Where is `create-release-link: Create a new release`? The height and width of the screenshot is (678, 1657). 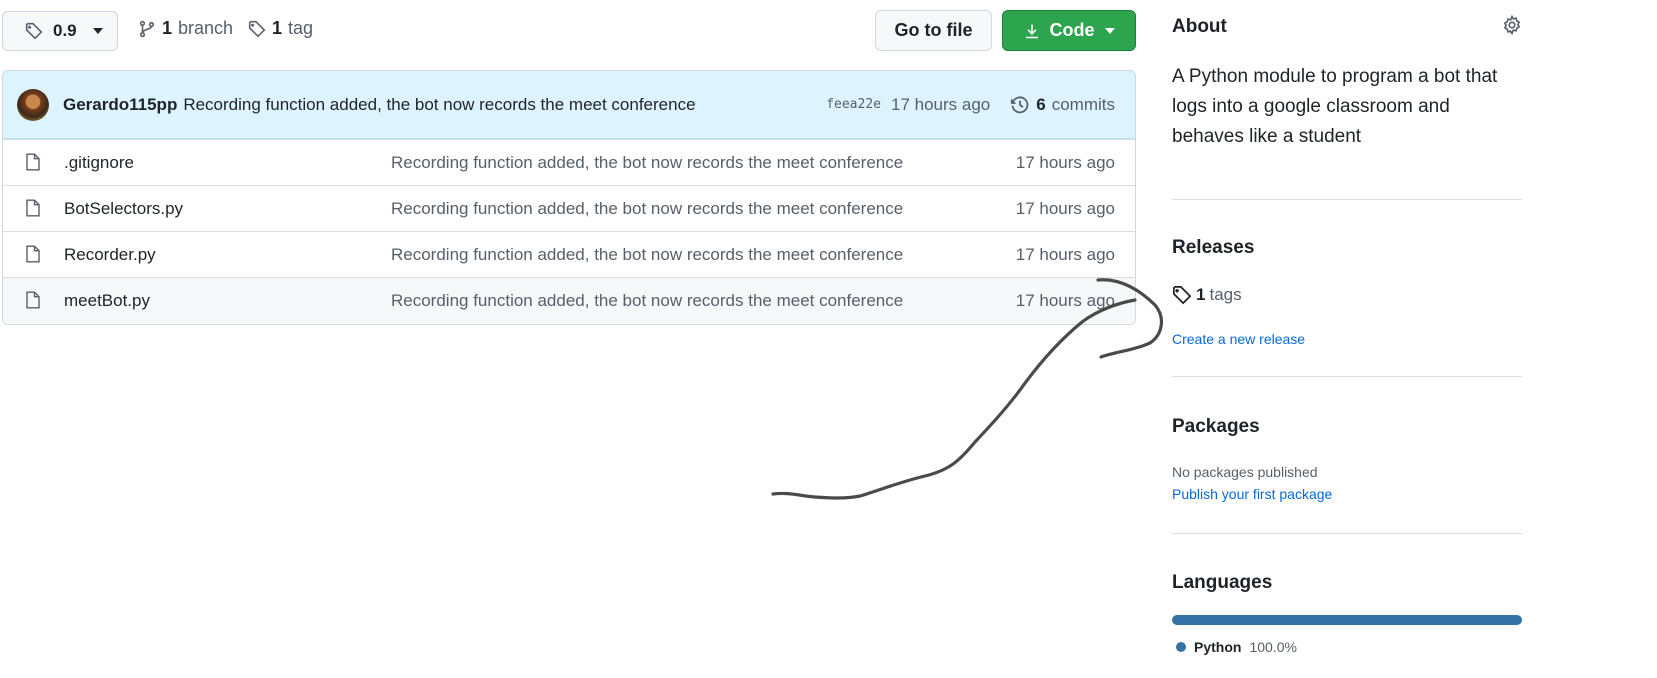
create-release-link: Create a new release is located at coordinates (1238, 339).